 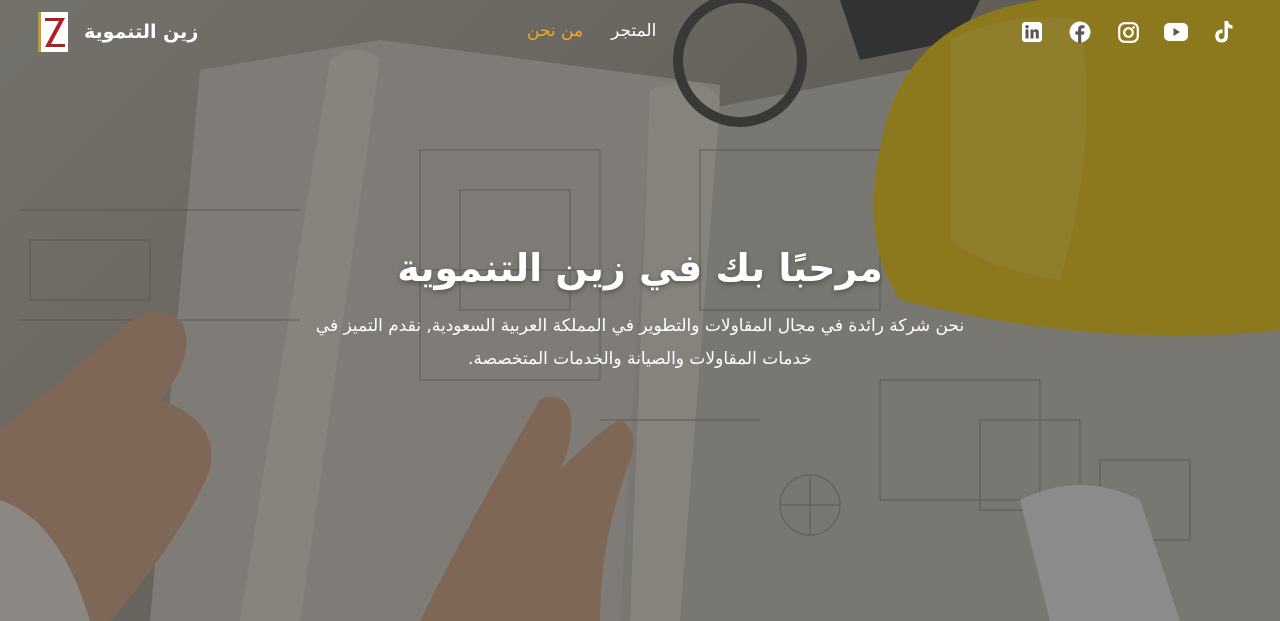 I want to click on brand-link: زين التنموية, so click(x=118, y=32).